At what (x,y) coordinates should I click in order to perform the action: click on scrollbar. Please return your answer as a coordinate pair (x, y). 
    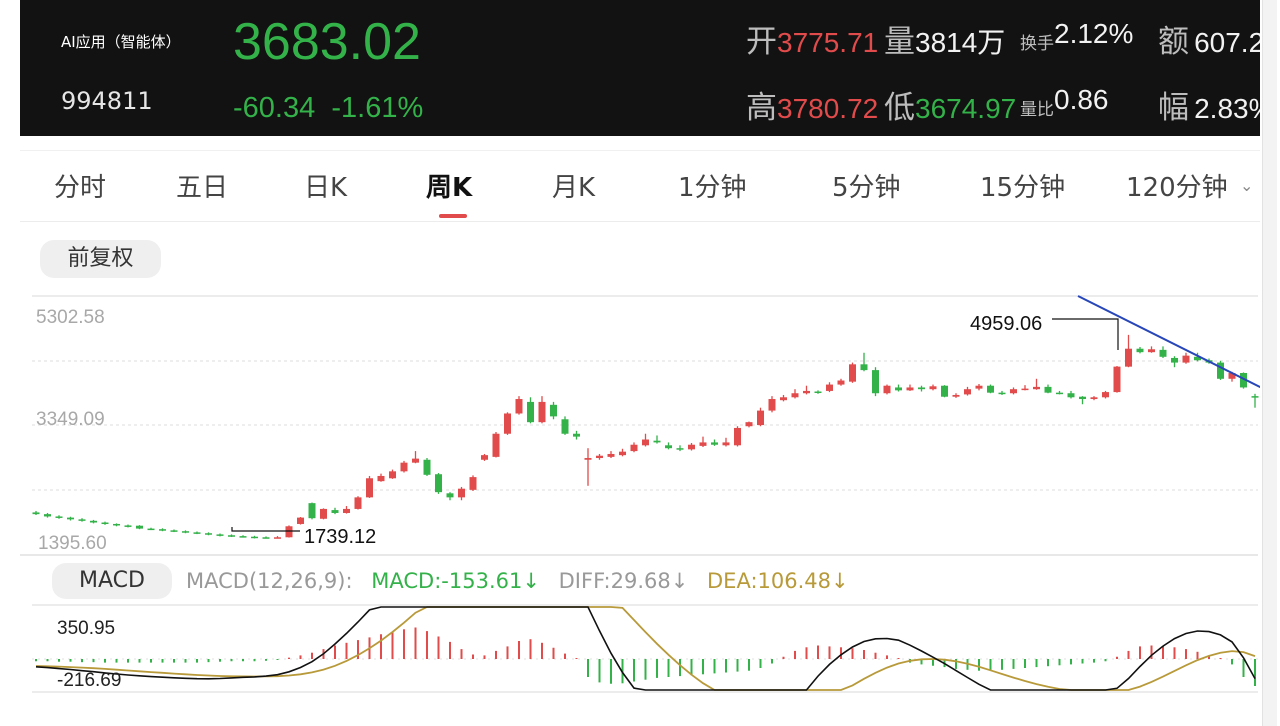
    Looking at the image, I should click on (1270, 363).